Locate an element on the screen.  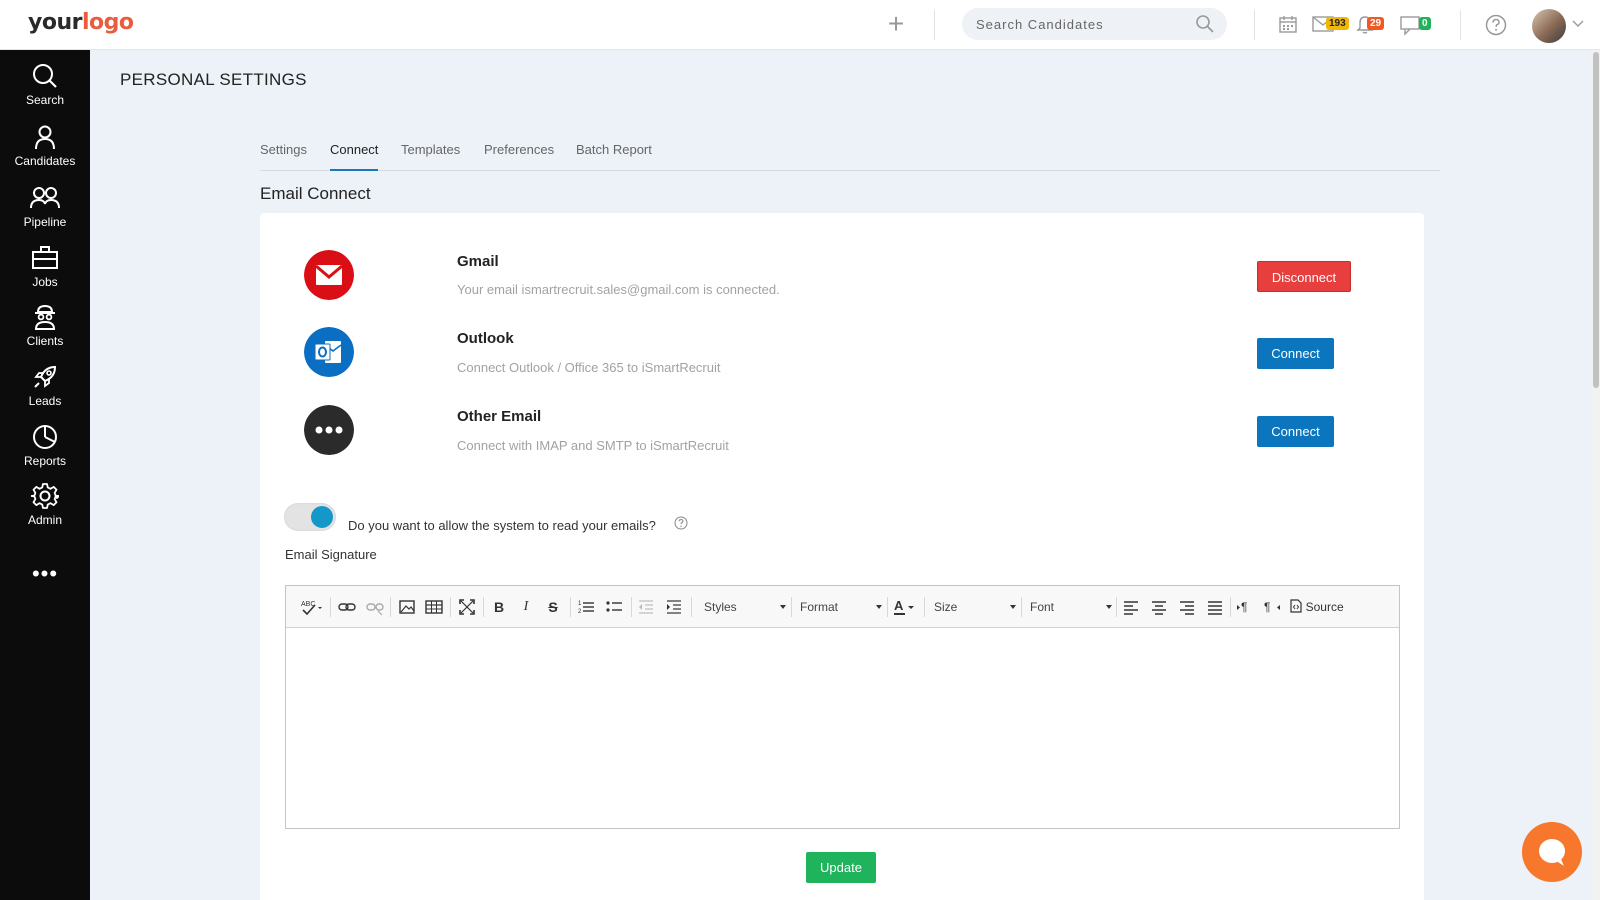
align-left-icon is located at coordinates (1131, 607).